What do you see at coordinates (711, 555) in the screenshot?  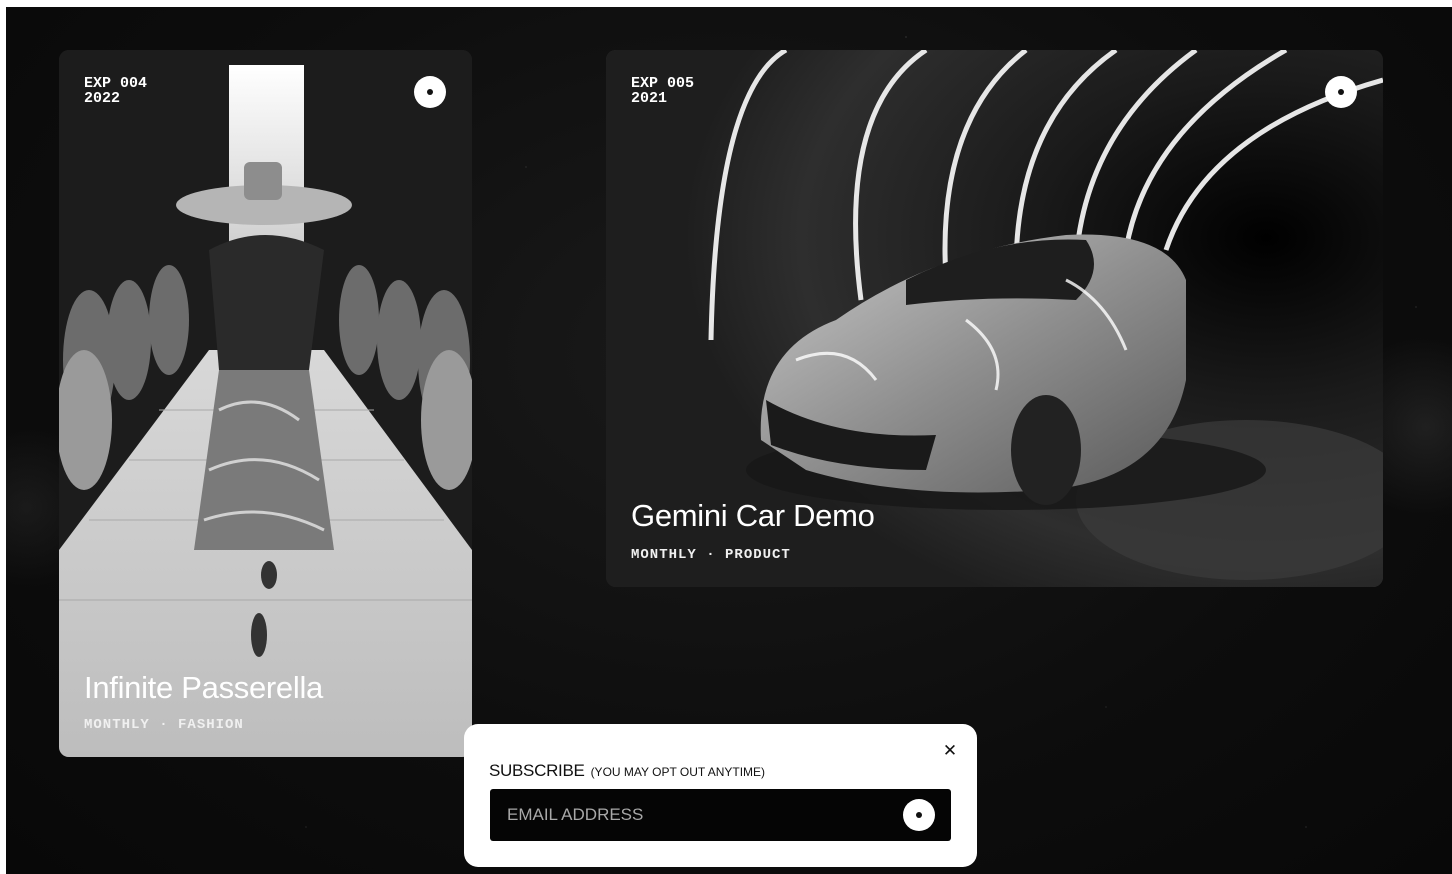 I see `card-category: MONTHLY · PRODUCT` at bounding box center [711, 555].